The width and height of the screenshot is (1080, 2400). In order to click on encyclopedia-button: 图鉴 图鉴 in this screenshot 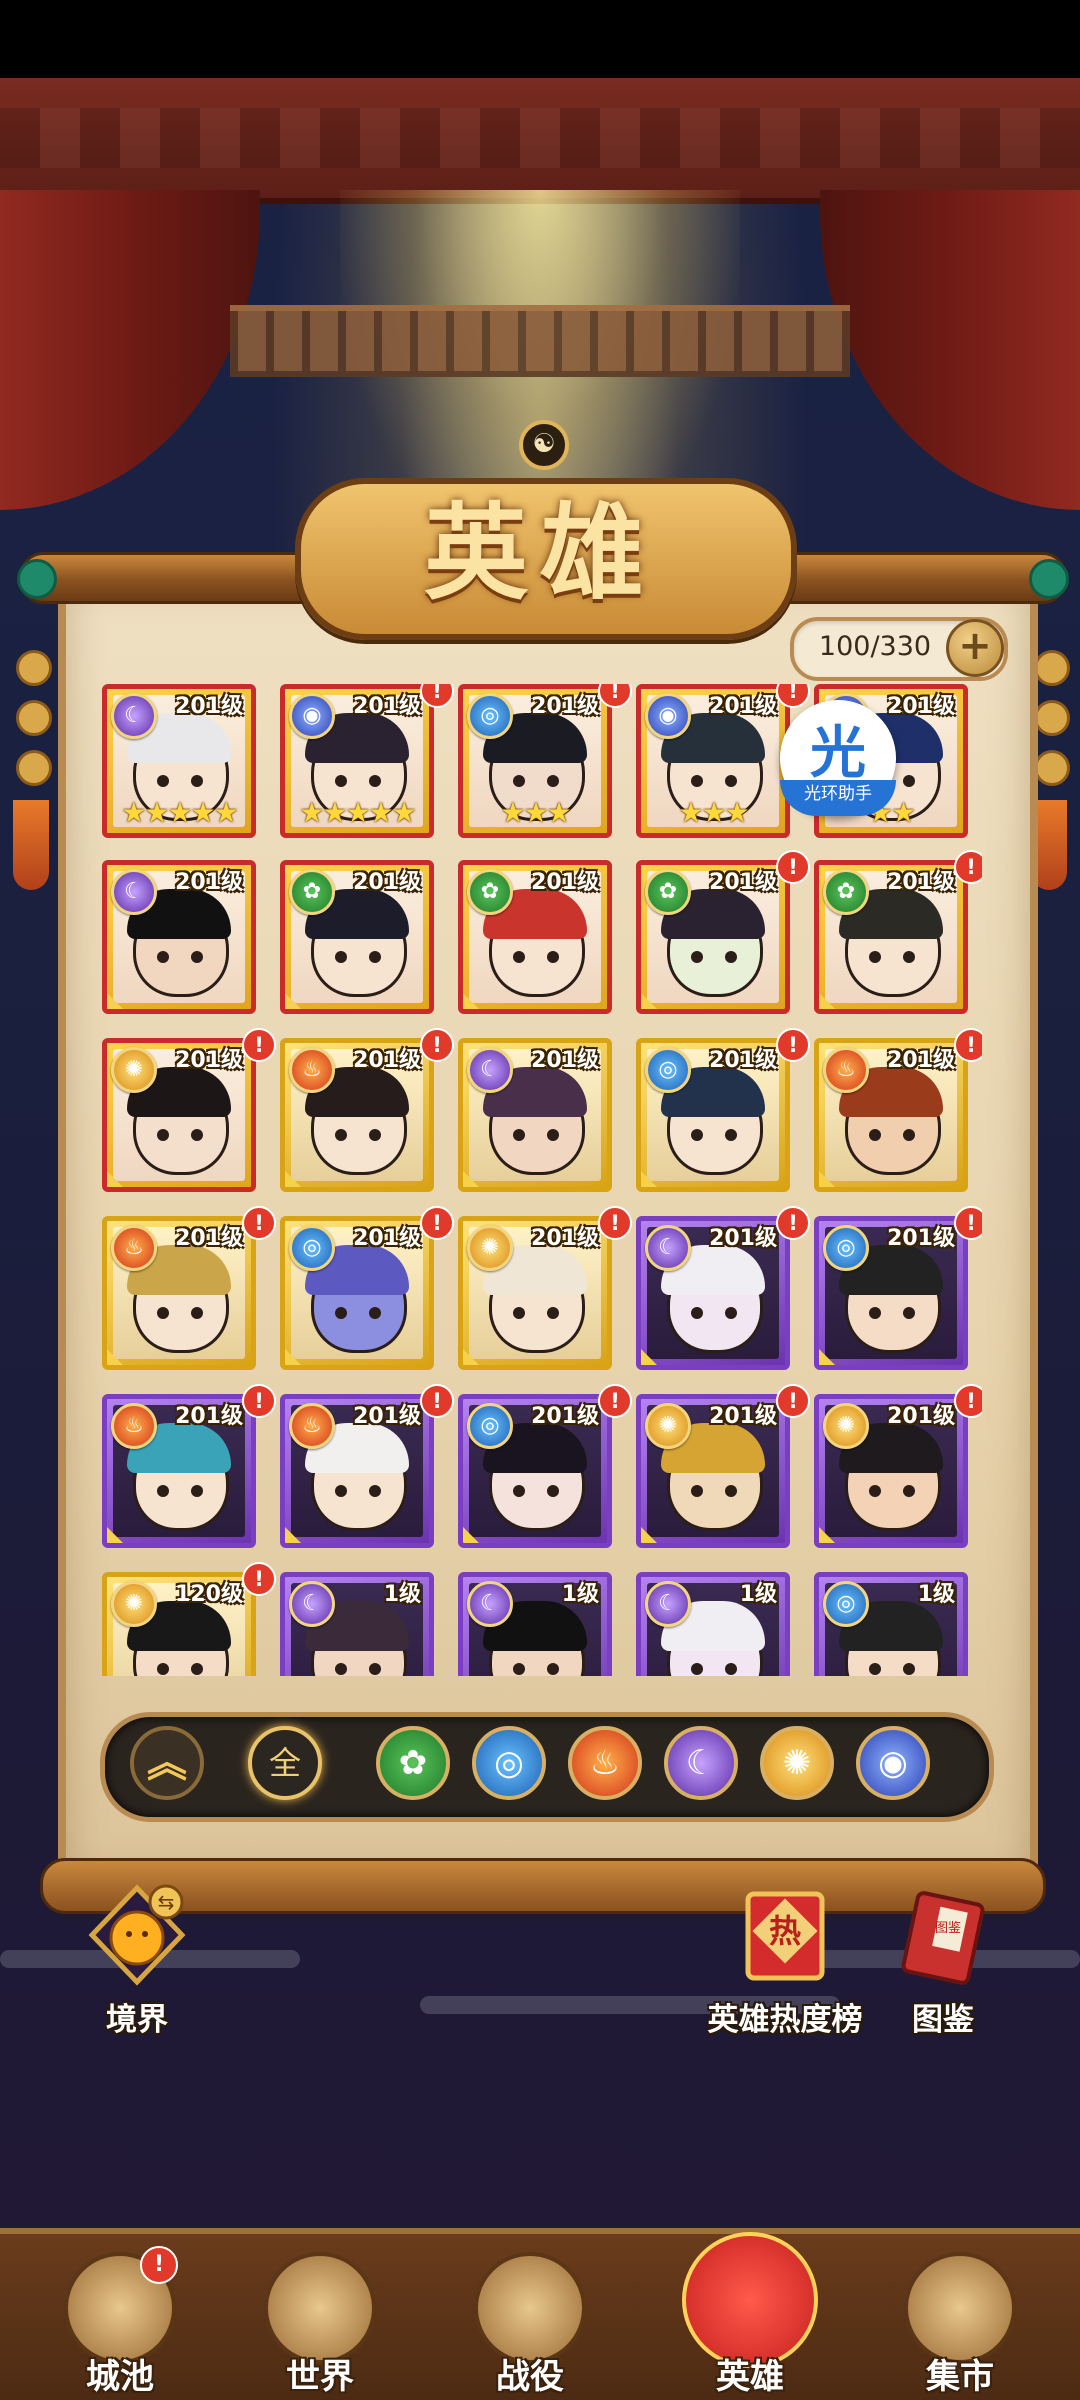, I will do `click(943, 1959)`.